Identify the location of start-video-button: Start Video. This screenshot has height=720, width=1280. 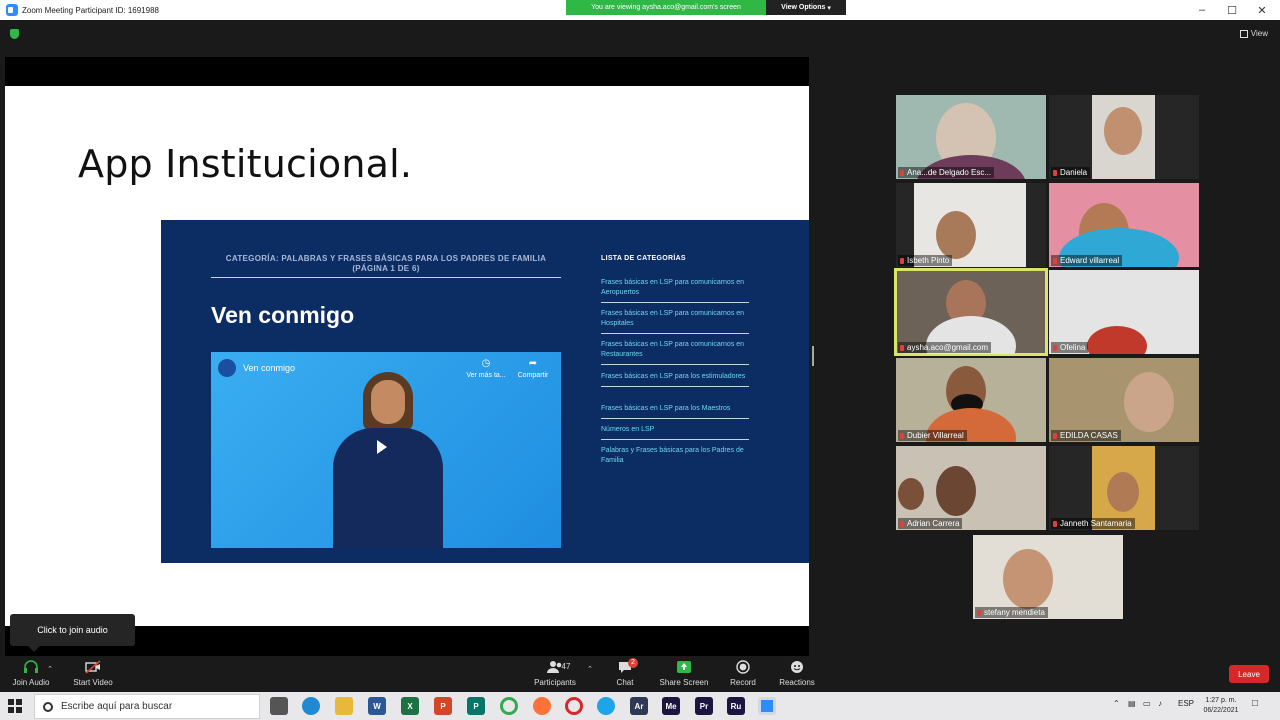
(93, 673).